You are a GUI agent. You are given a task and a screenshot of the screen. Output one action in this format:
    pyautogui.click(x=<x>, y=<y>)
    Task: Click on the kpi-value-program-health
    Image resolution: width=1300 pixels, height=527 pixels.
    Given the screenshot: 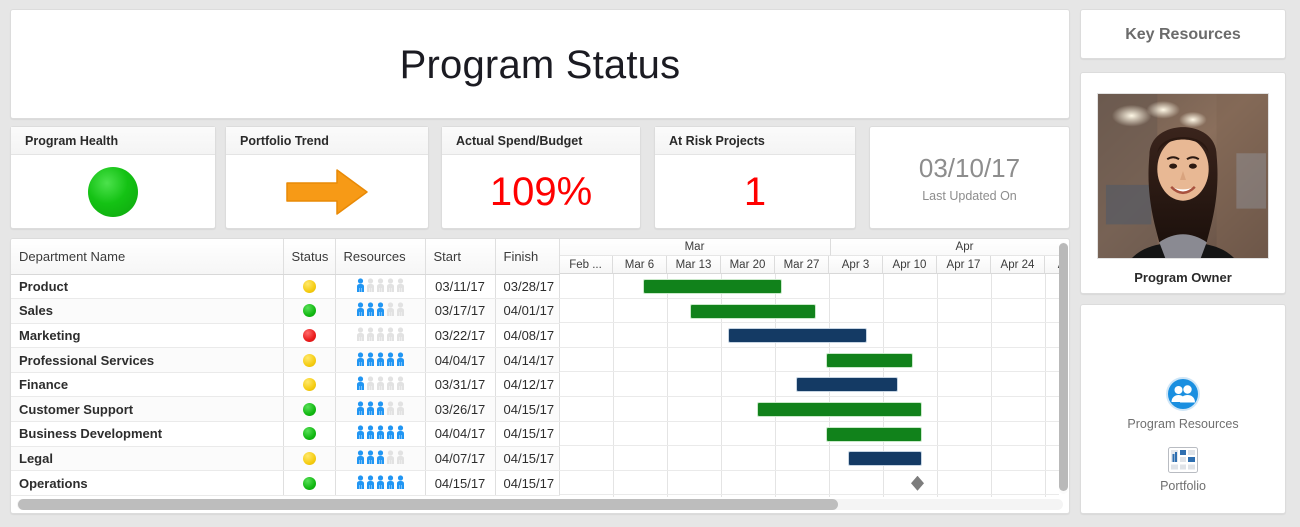 What is the action you would take?
    pyautogui.click(x=113, y=192)
    